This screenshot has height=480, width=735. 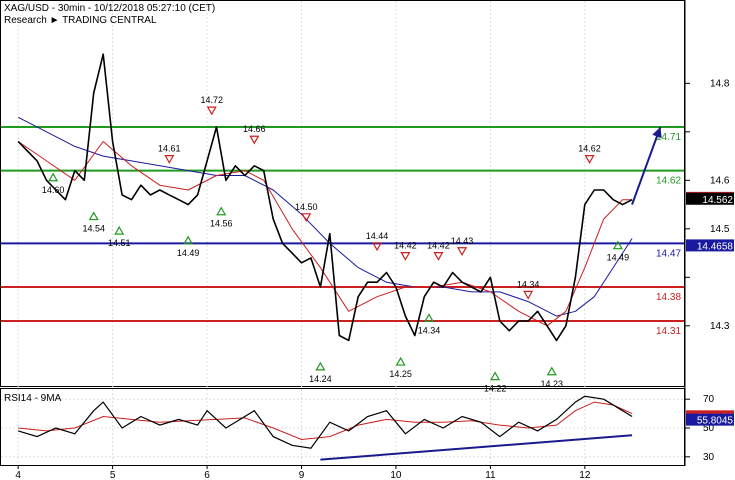 I want to click on pivot-high-label: 14.34, so click(x=528, y=284).